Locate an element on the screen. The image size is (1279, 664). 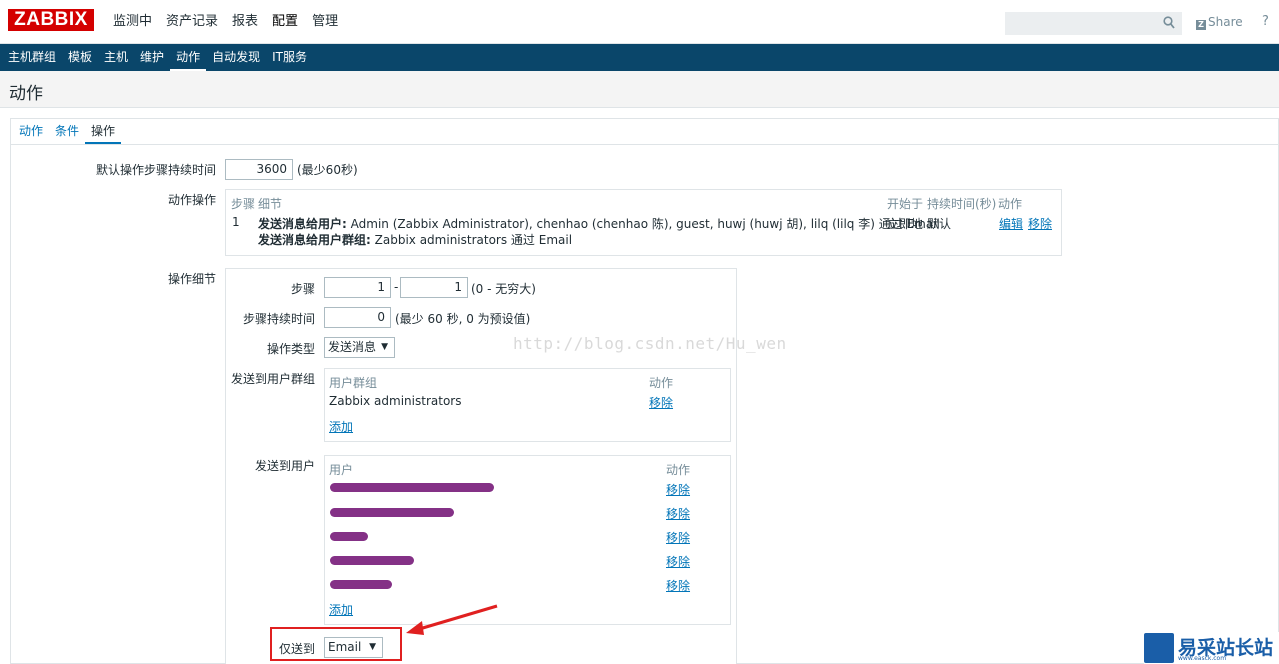
page-title: 动作 is located at coordinates (26, 94).